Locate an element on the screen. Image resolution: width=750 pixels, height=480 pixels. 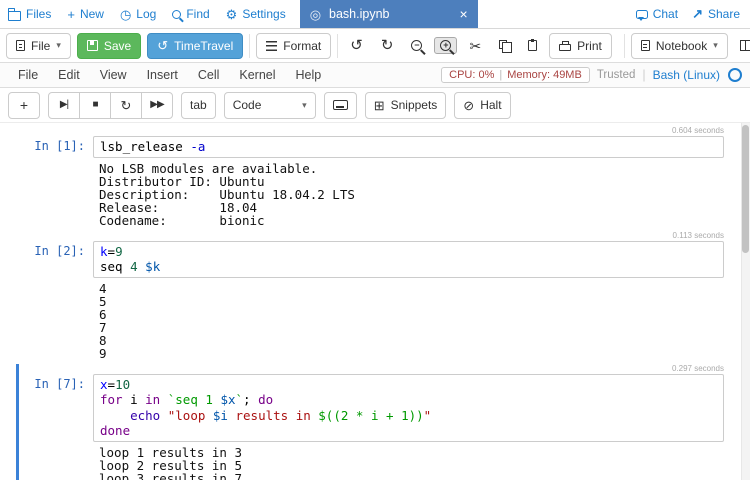
restart-icon: ↻ is located at coordinates (126, 105).